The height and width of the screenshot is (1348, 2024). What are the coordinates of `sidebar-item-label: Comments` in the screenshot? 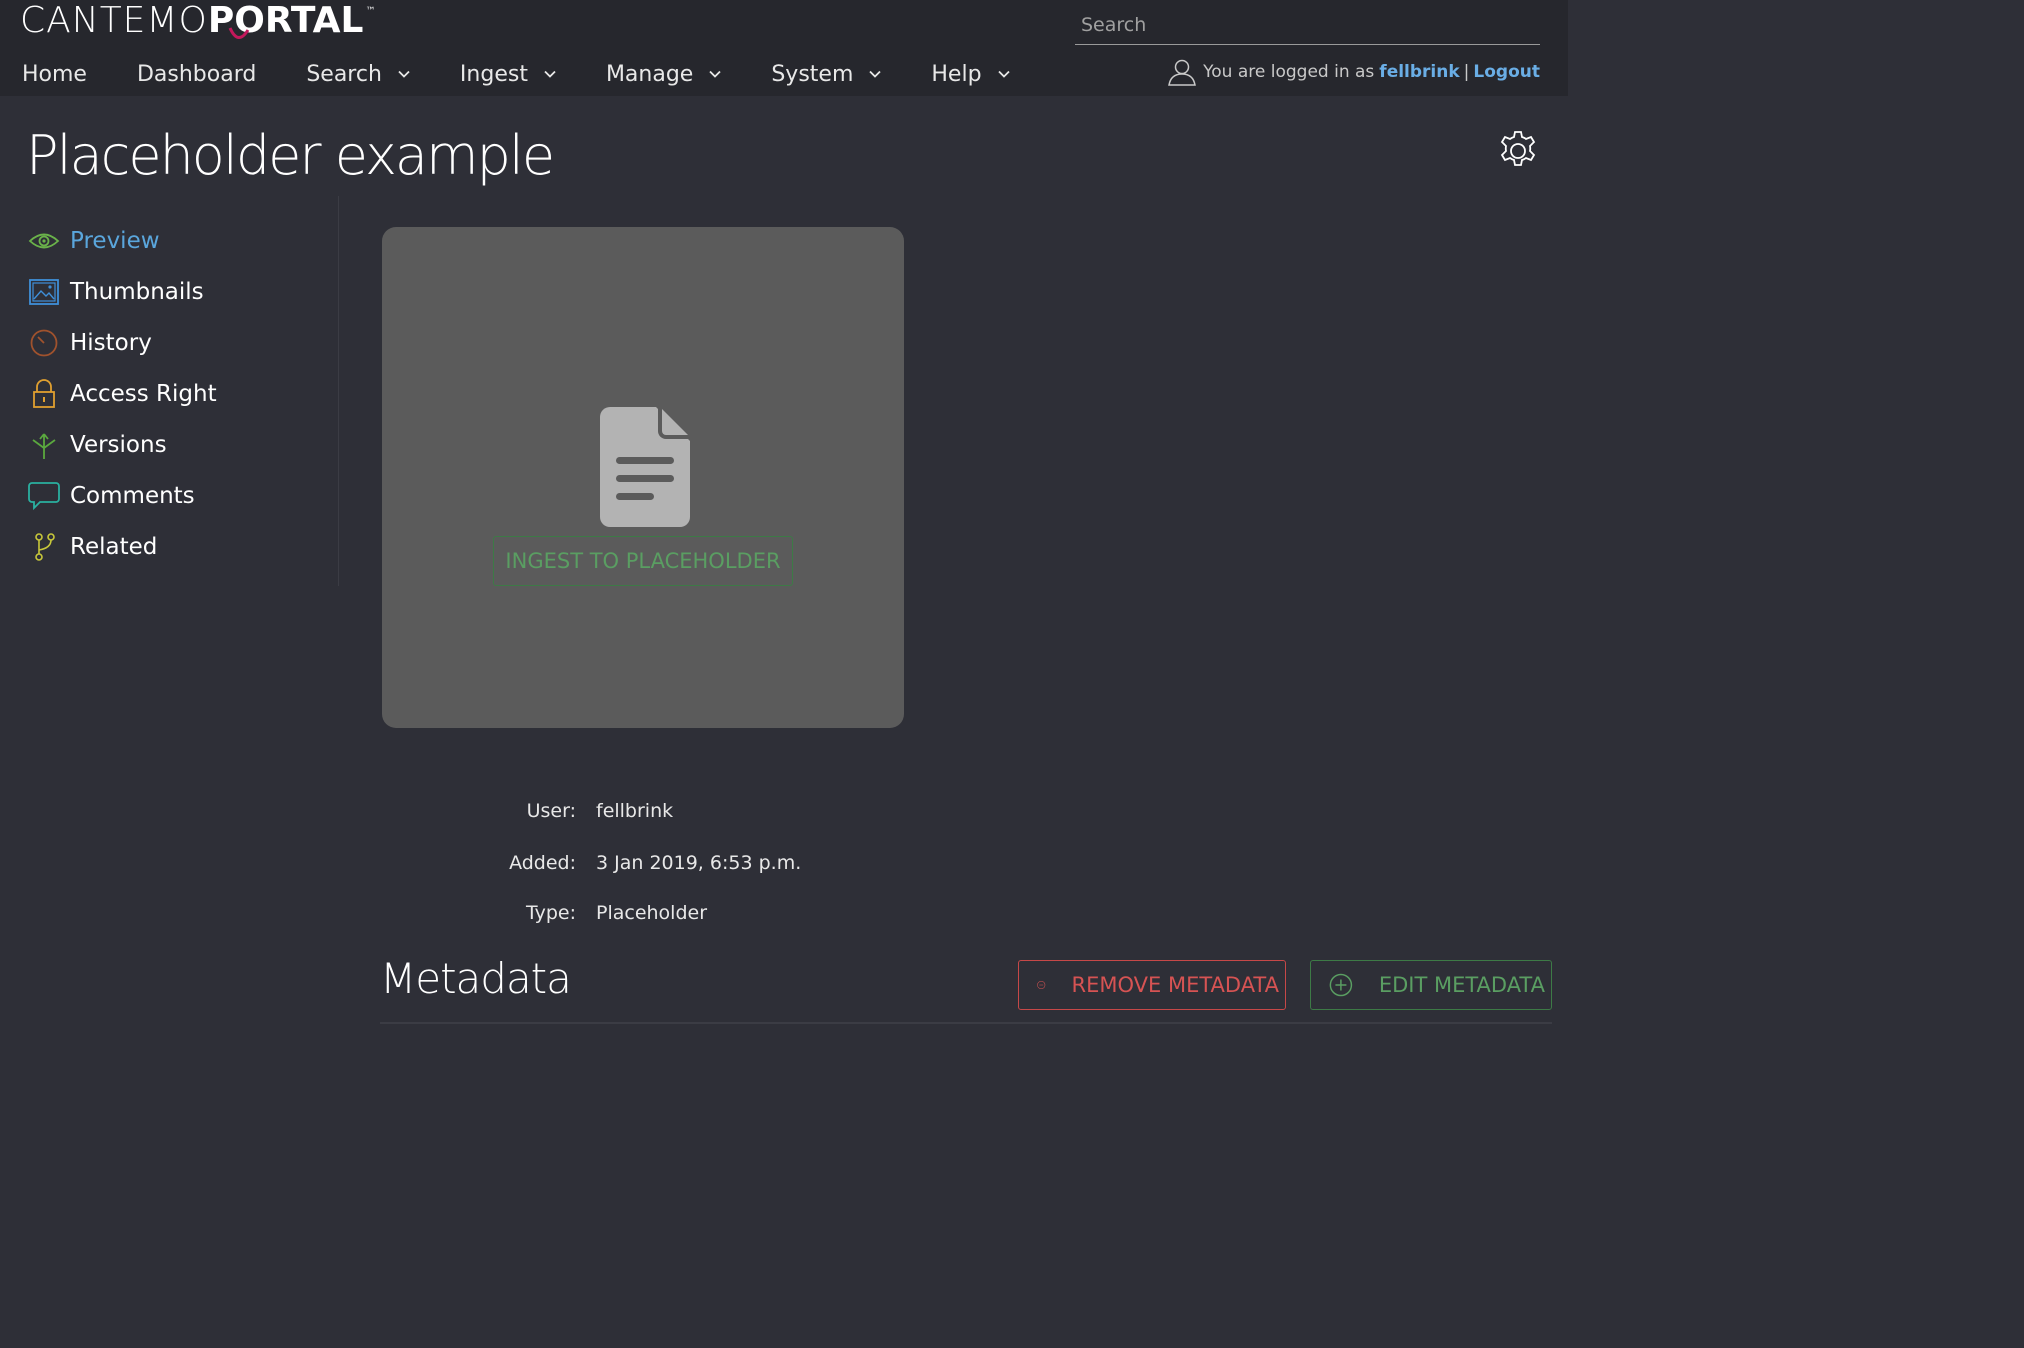 It's located at (132, 496).